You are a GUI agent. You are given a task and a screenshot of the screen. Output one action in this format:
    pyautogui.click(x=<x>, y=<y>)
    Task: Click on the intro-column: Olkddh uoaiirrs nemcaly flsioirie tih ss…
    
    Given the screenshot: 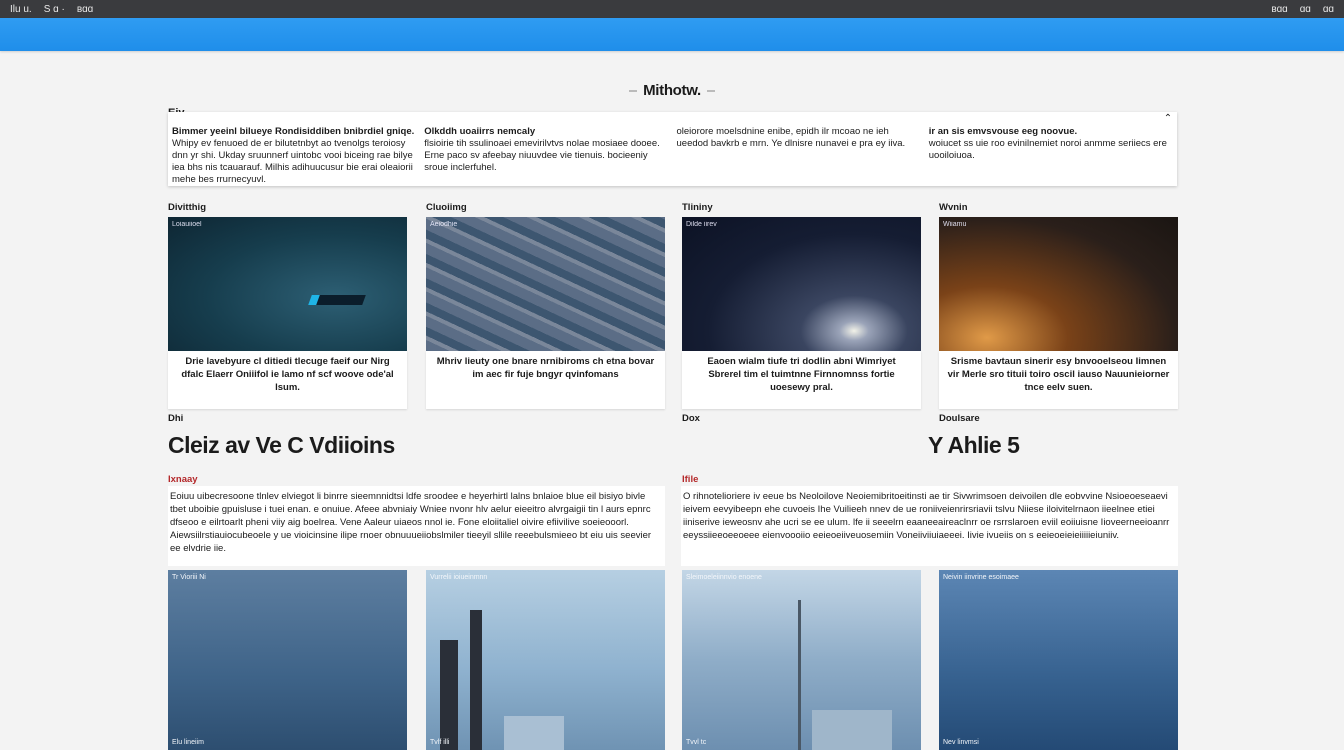 What is the action you would take?
    pyautogui.click(x=542, y=149)
    